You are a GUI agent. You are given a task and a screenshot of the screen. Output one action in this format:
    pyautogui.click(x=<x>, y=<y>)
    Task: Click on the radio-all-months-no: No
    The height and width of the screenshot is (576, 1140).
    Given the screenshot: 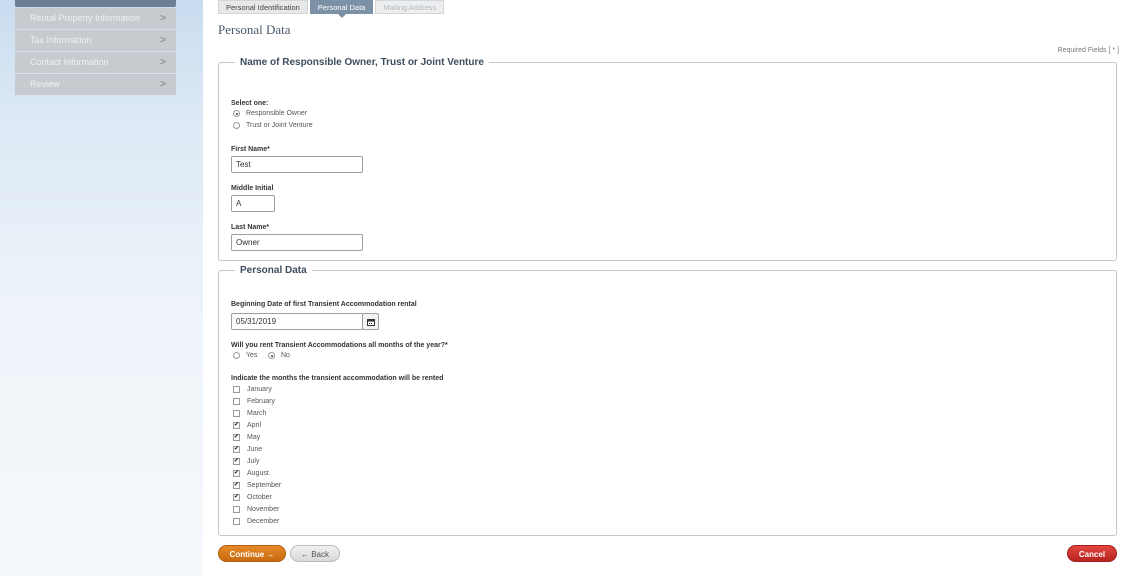 What is the action you would take?
    pyautogui.click(x=279, y=355)
    